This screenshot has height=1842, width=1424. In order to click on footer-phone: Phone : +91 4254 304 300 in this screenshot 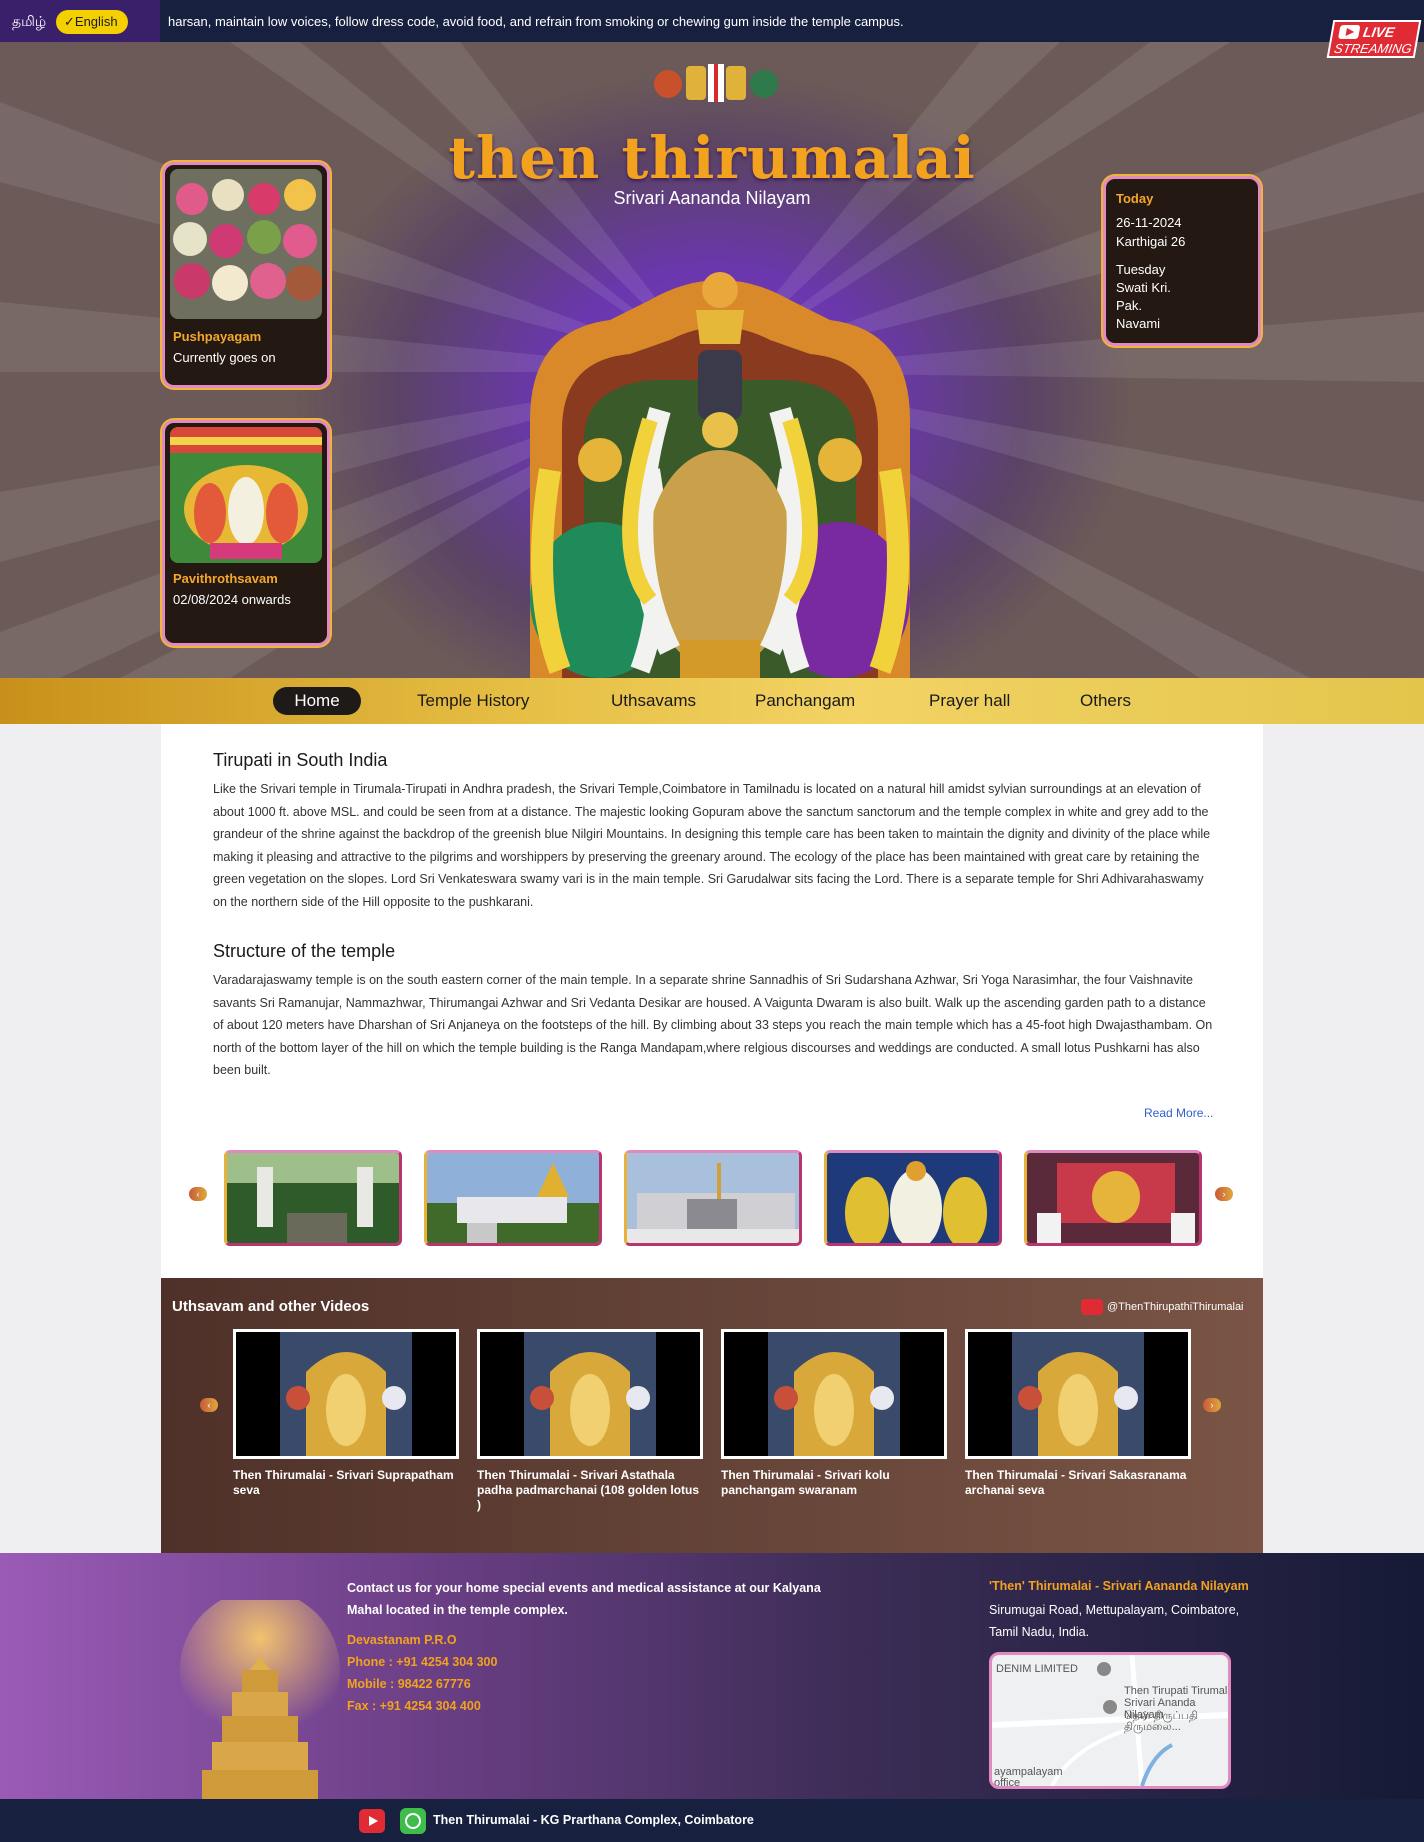, I will do `click(422, 1662)`.